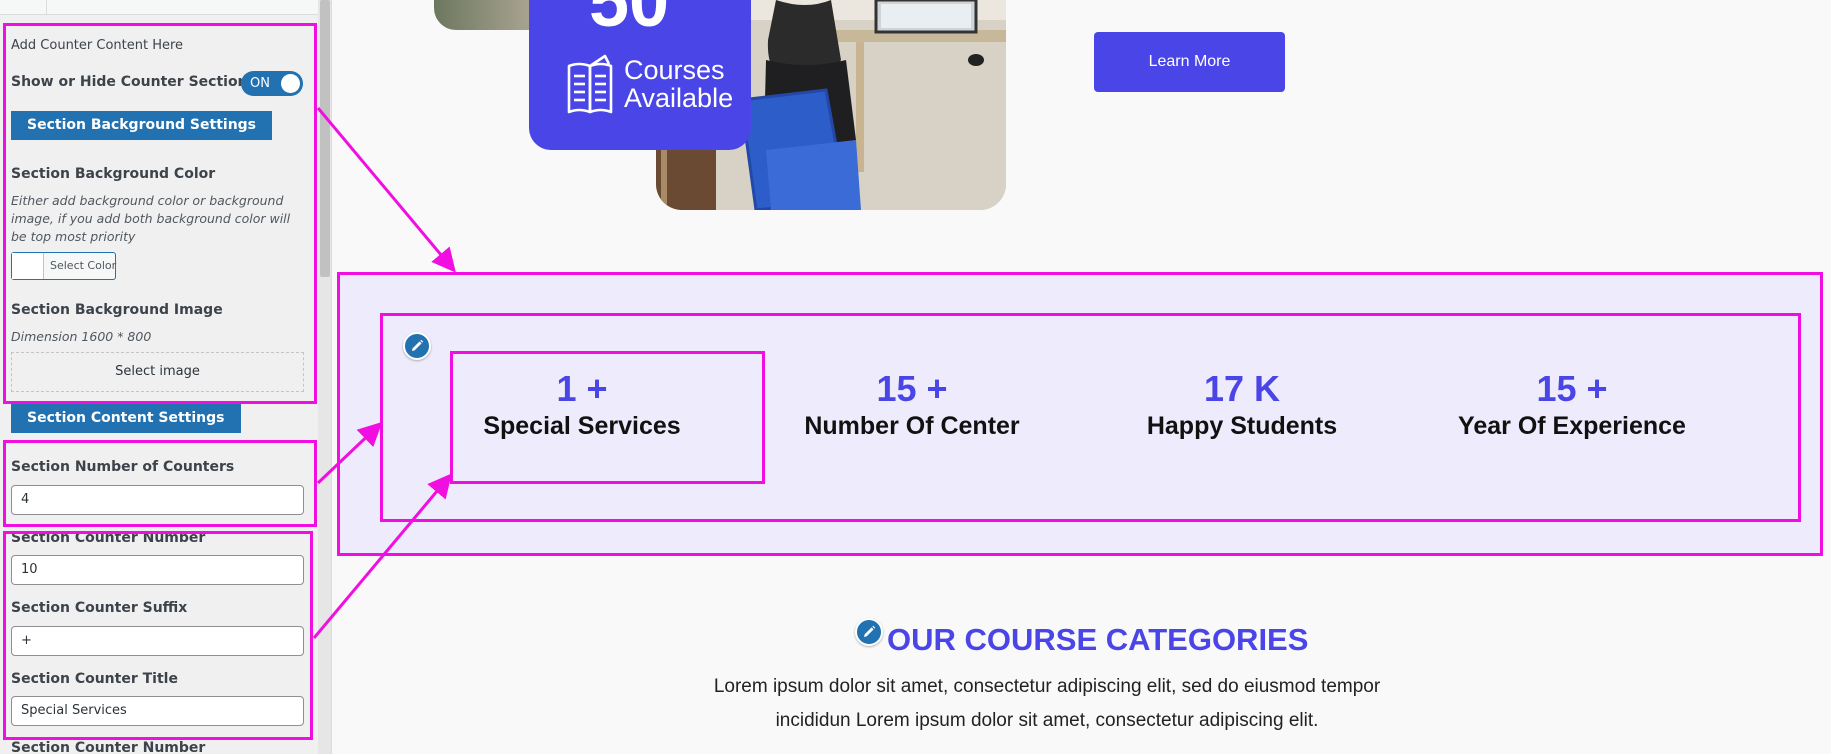 The image size is (1831, 754). I want to click on edit-counter-pencil-icon, so click(417, 346).